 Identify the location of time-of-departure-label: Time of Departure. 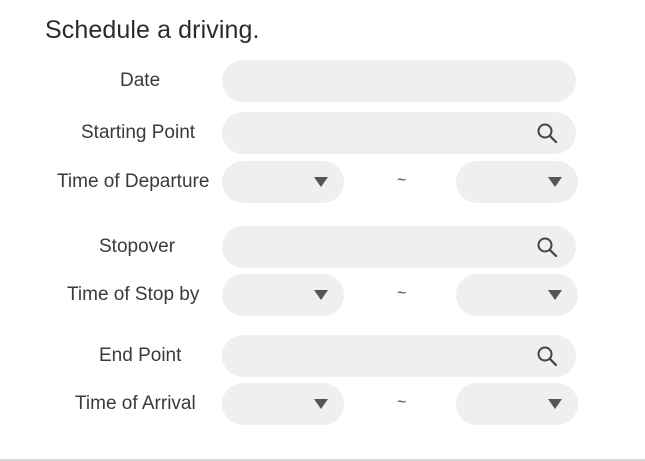
(133, 181).